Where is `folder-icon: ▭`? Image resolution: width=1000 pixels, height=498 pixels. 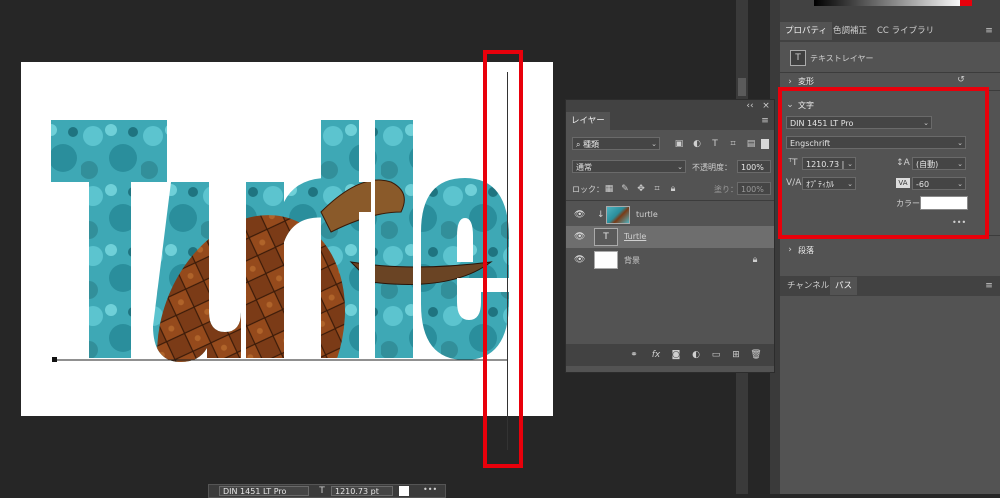 folder-icon: ▭ is located at coordinates (716, 355).